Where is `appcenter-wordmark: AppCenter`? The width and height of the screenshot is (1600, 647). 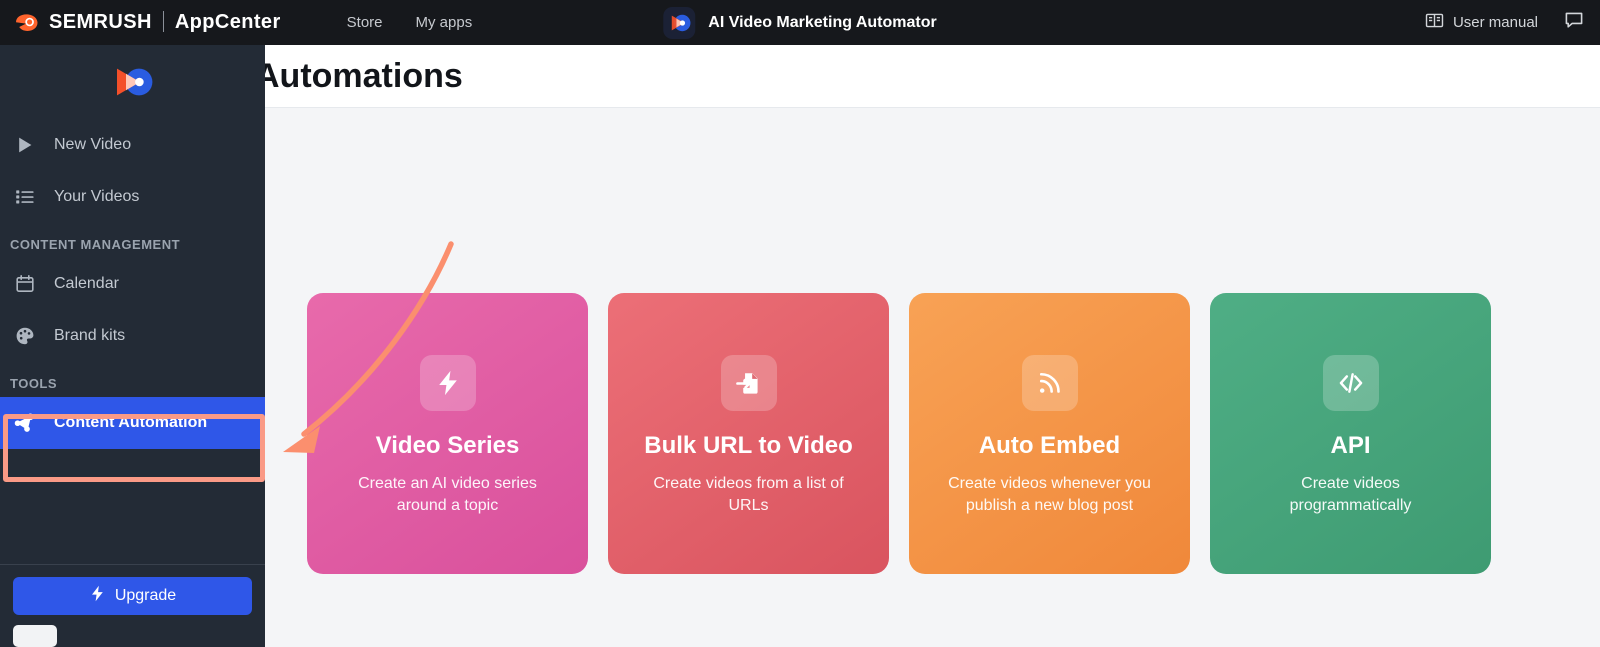
appcenter-wordmark: AppCenter is located at coordinates (227, 22).